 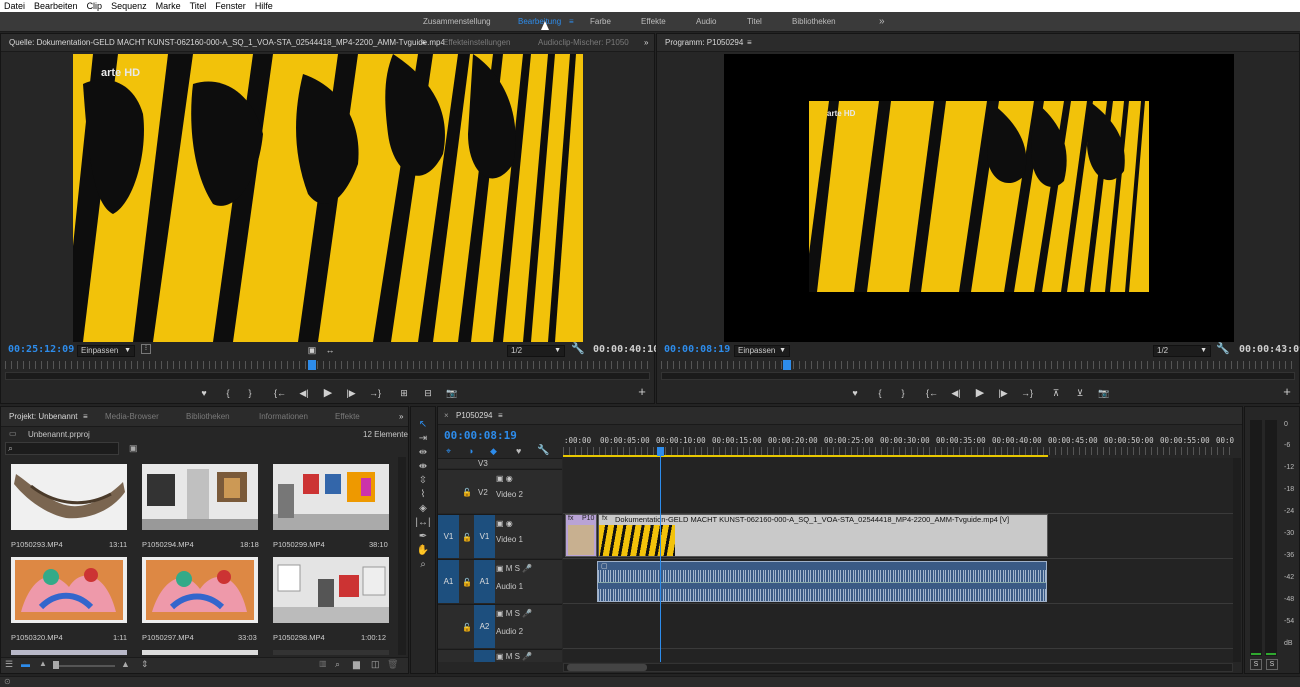 I want to click on menu-bearbeiten: Bearbeiten, so click(x=58, y=6).